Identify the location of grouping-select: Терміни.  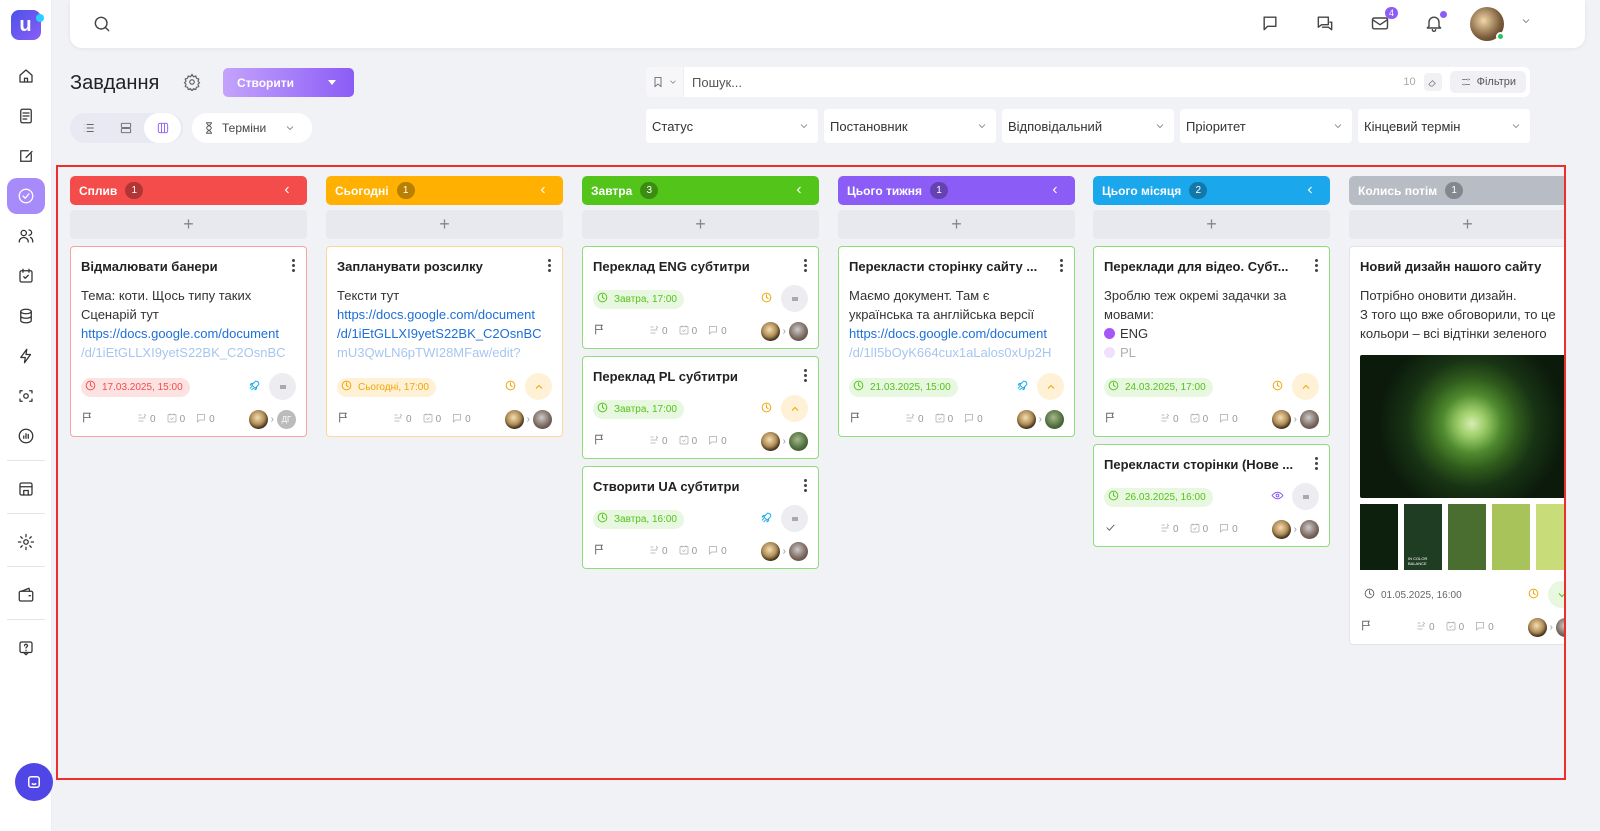
(252, 128).